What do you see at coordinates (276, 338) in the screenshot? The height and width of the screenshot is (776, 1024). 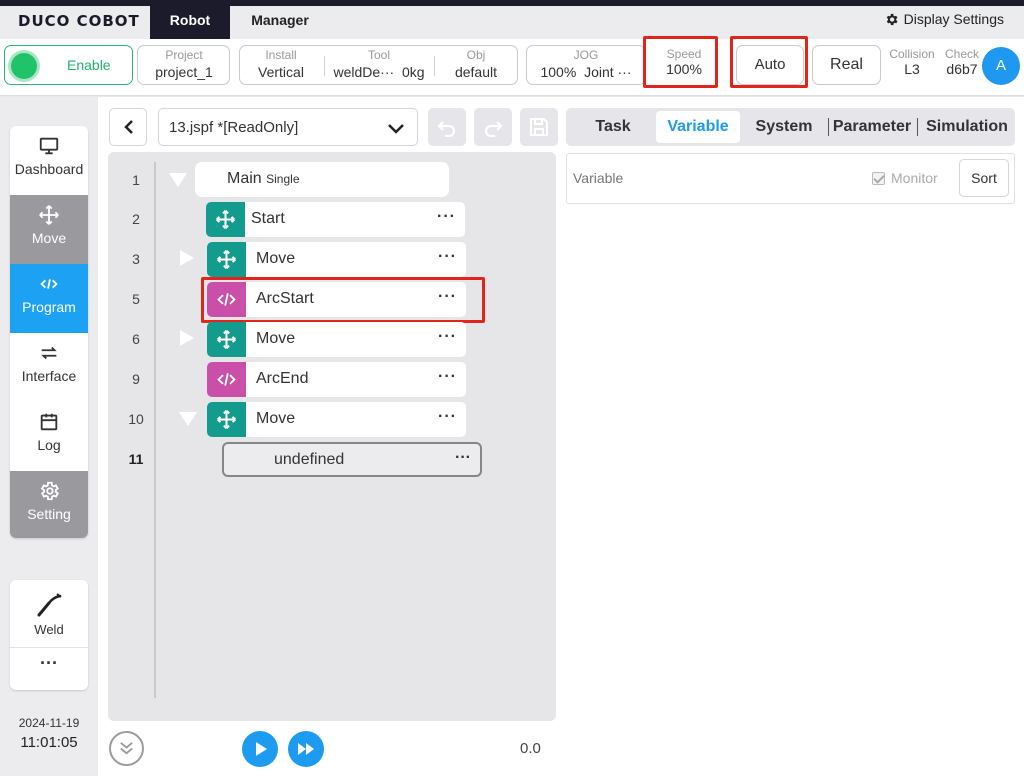 I see `node-label: Move` at bounding box center [276, 338].